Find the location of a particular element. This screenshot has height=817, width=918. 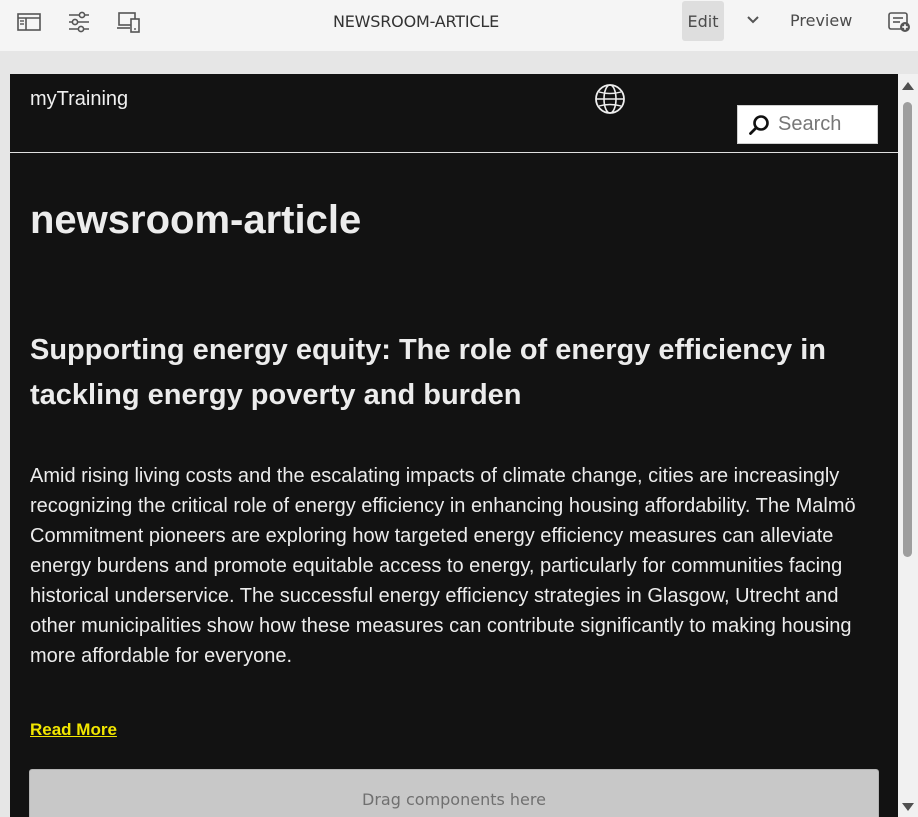

scrollbar is located at coordinates (908, 445).